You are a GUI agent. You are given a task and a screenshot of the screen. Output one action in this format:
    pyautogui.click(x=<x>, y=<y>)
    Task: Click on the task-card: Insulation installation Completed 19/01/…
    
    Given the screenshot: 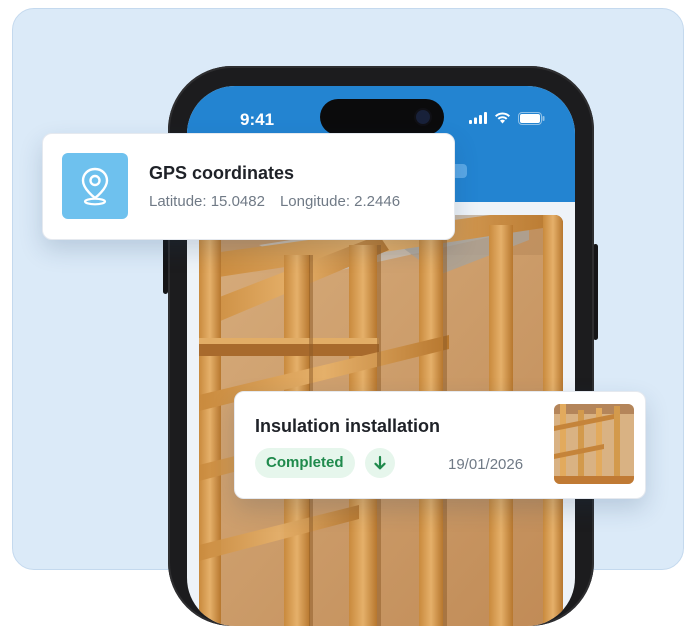 What is the action you would take?
    pyautogui.click(x=440, y=445)
    